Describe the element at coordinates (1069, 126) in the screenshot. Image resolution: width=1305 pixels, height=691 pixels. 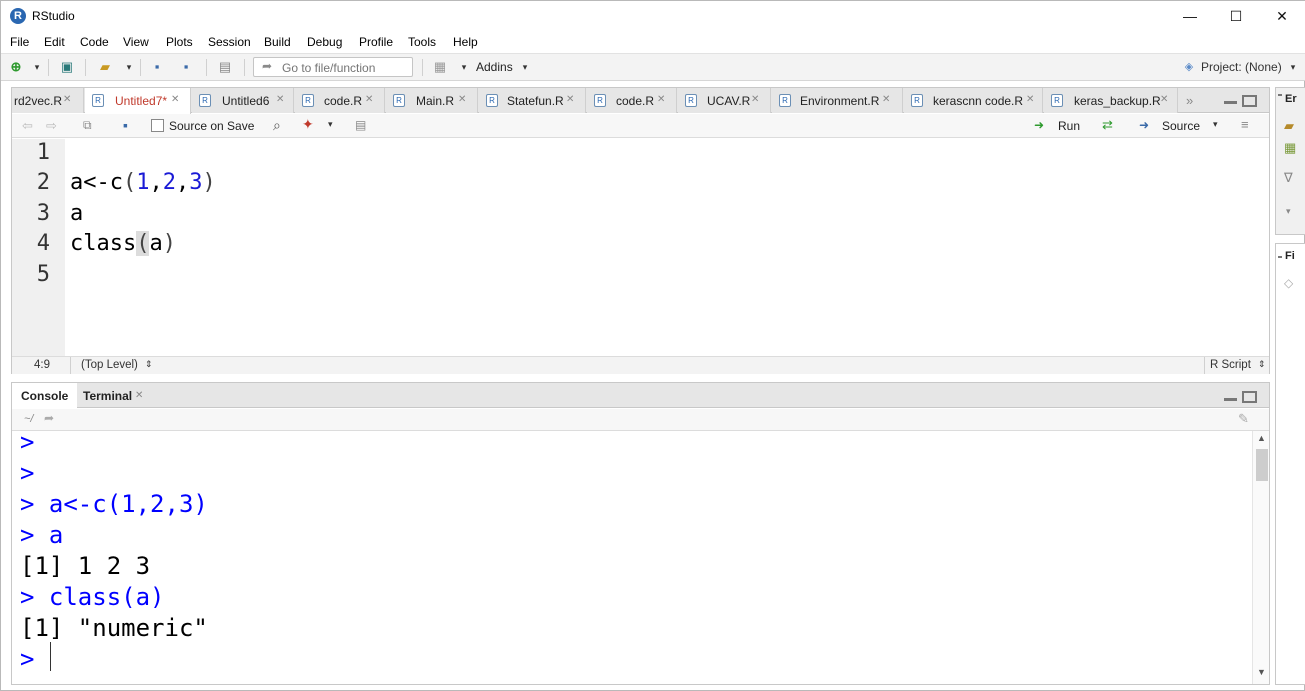
I see `run-button: Run` at that location.